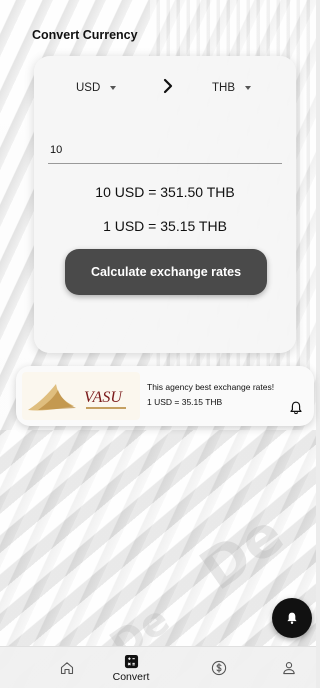 The height and width of the screenshot is (688, 320). Describe the element at coordinates (185, 402) in the screenshot. I see `agency-rate: 1 USD = 35.15 THB` at that location.